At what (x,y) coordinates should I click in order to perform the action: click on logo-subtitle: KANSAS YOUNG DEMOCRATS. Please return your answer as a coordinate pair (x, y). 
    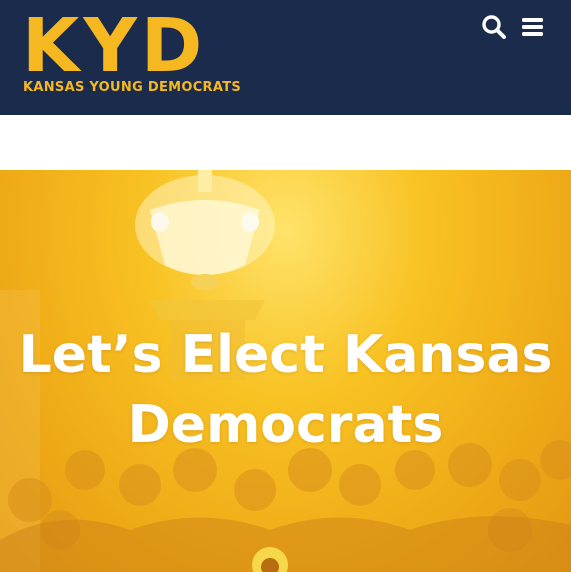
    Looking at the image, I should click on (132, 87).